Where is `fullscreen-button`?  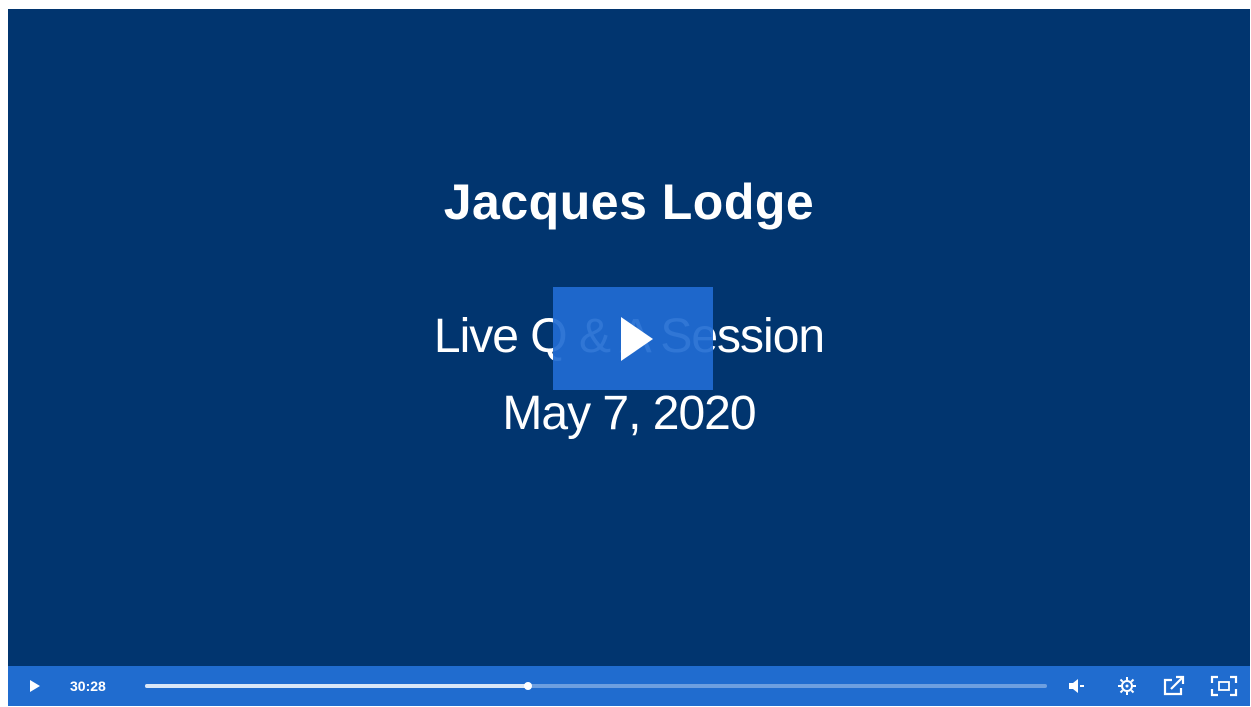
fullscreen-button is located at coordinates (1224, 686).